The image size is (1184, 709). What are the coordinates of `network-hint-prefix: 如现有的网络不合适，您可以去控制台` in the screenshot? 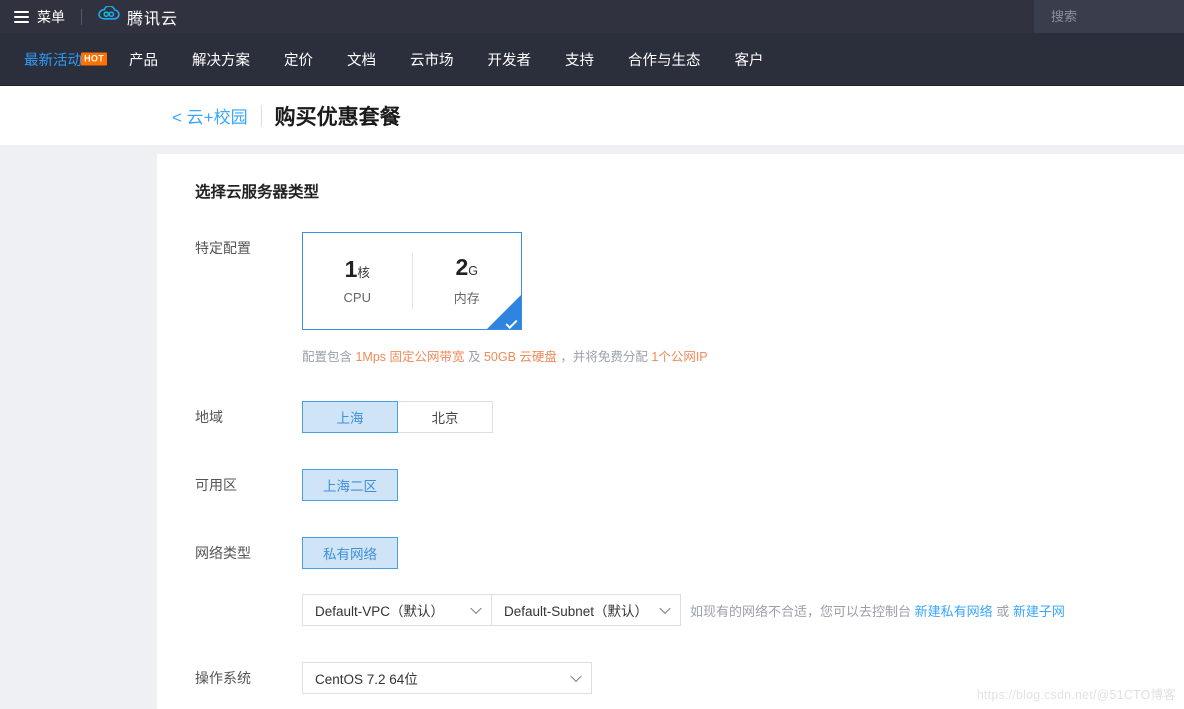 It's located at (802, 611).